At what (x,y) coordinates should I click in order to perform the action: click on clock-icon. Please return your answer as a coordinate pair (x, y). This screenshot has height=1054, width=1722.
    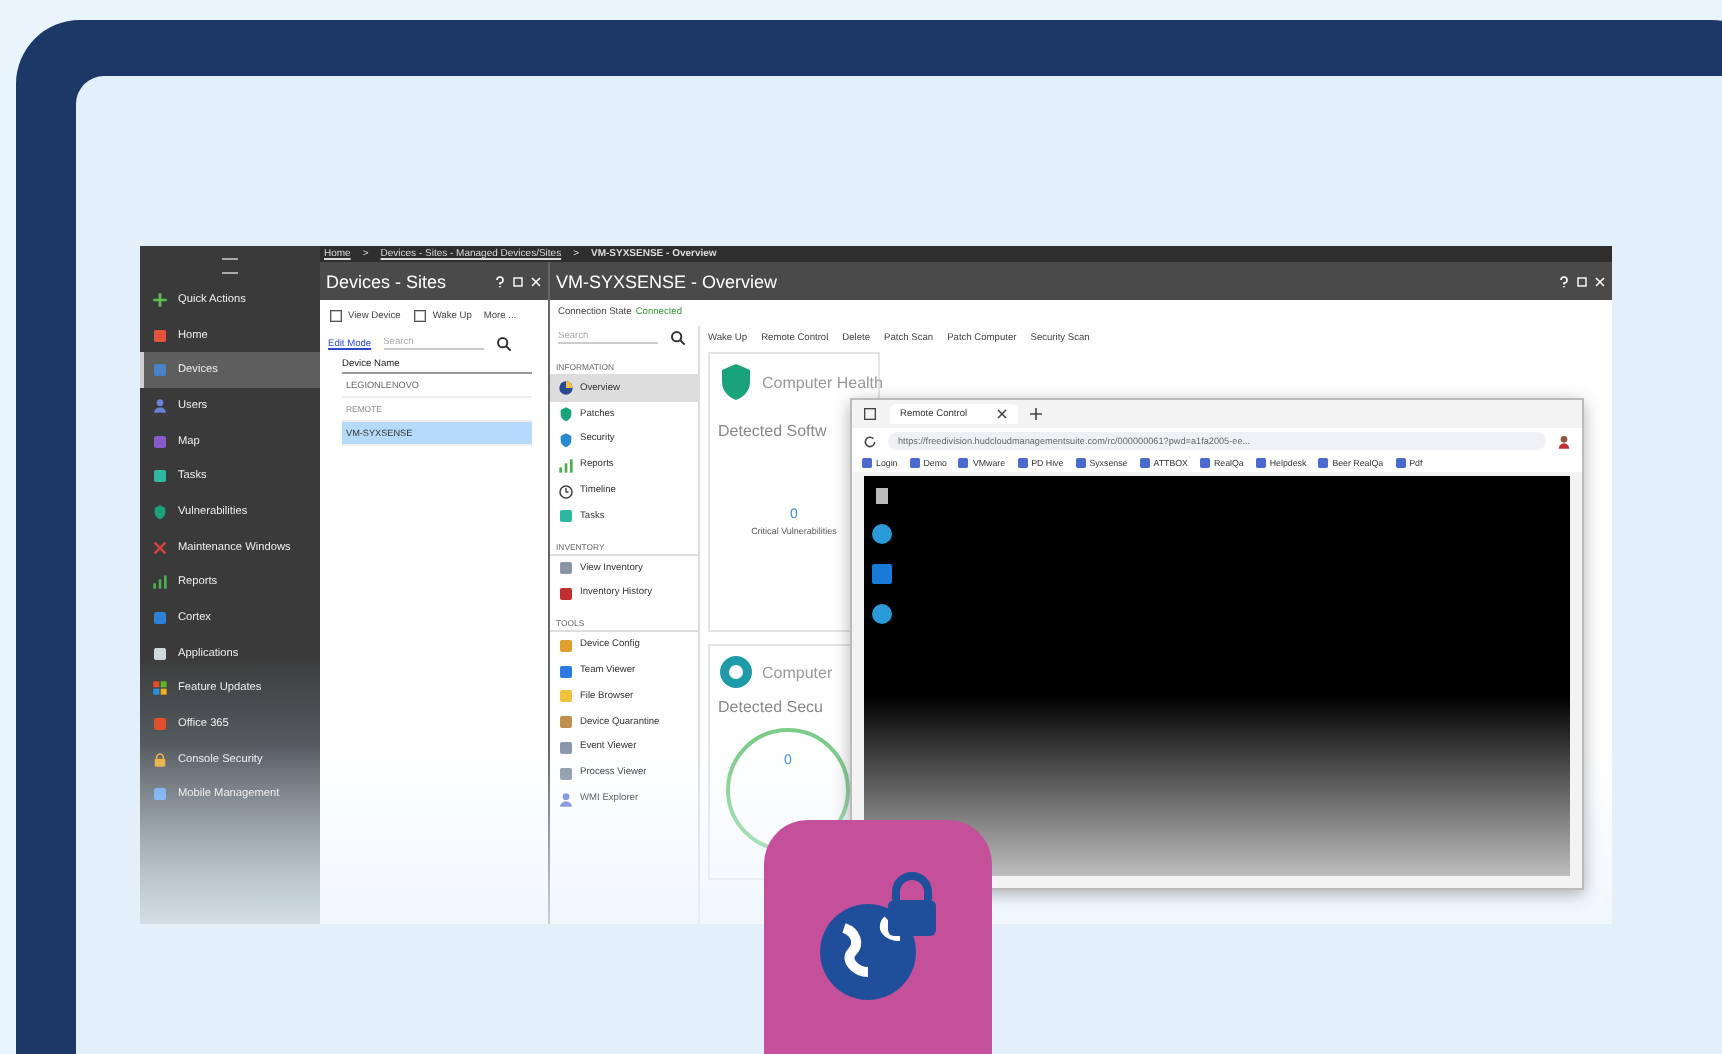
    Looking at the image, I should click on (566, 491).